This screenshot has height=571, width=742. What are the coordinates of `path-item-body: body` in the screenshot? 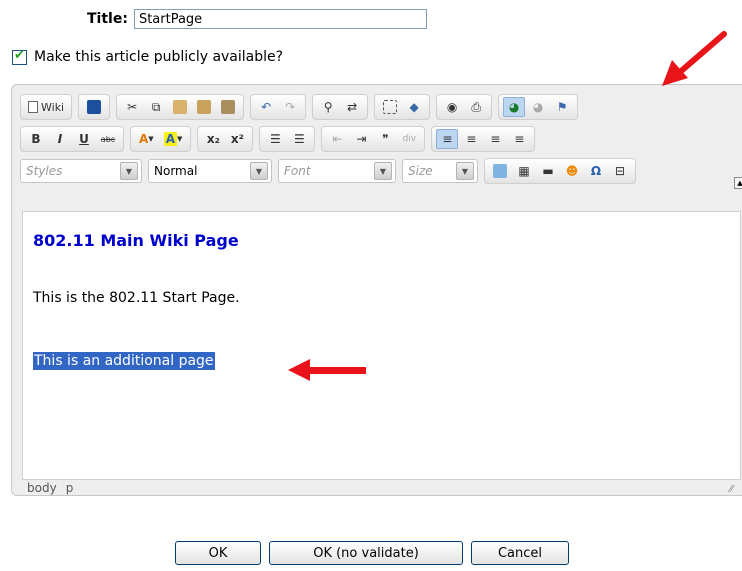 It's located at (42, 488).